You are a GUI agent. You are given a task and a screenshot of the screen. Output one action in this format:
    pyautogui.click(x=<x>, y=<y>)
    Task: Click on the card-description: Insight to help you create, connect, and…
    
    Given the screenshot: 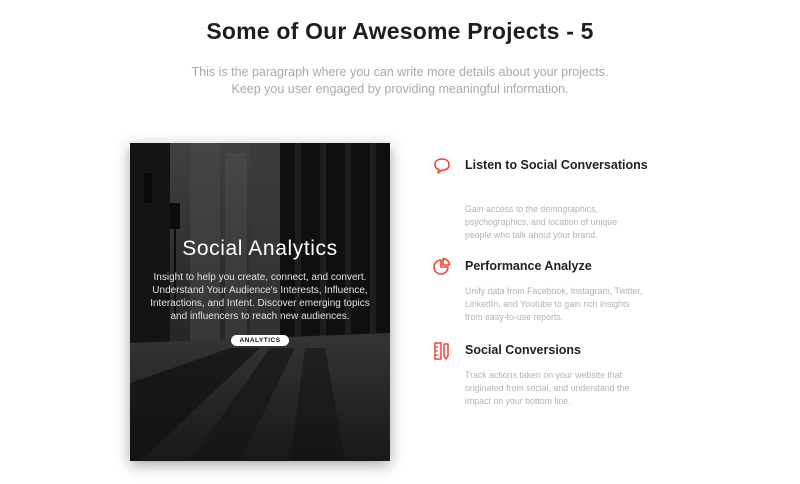 What is the action you would take?
    pyautogui.click(x=260, y=297)
    